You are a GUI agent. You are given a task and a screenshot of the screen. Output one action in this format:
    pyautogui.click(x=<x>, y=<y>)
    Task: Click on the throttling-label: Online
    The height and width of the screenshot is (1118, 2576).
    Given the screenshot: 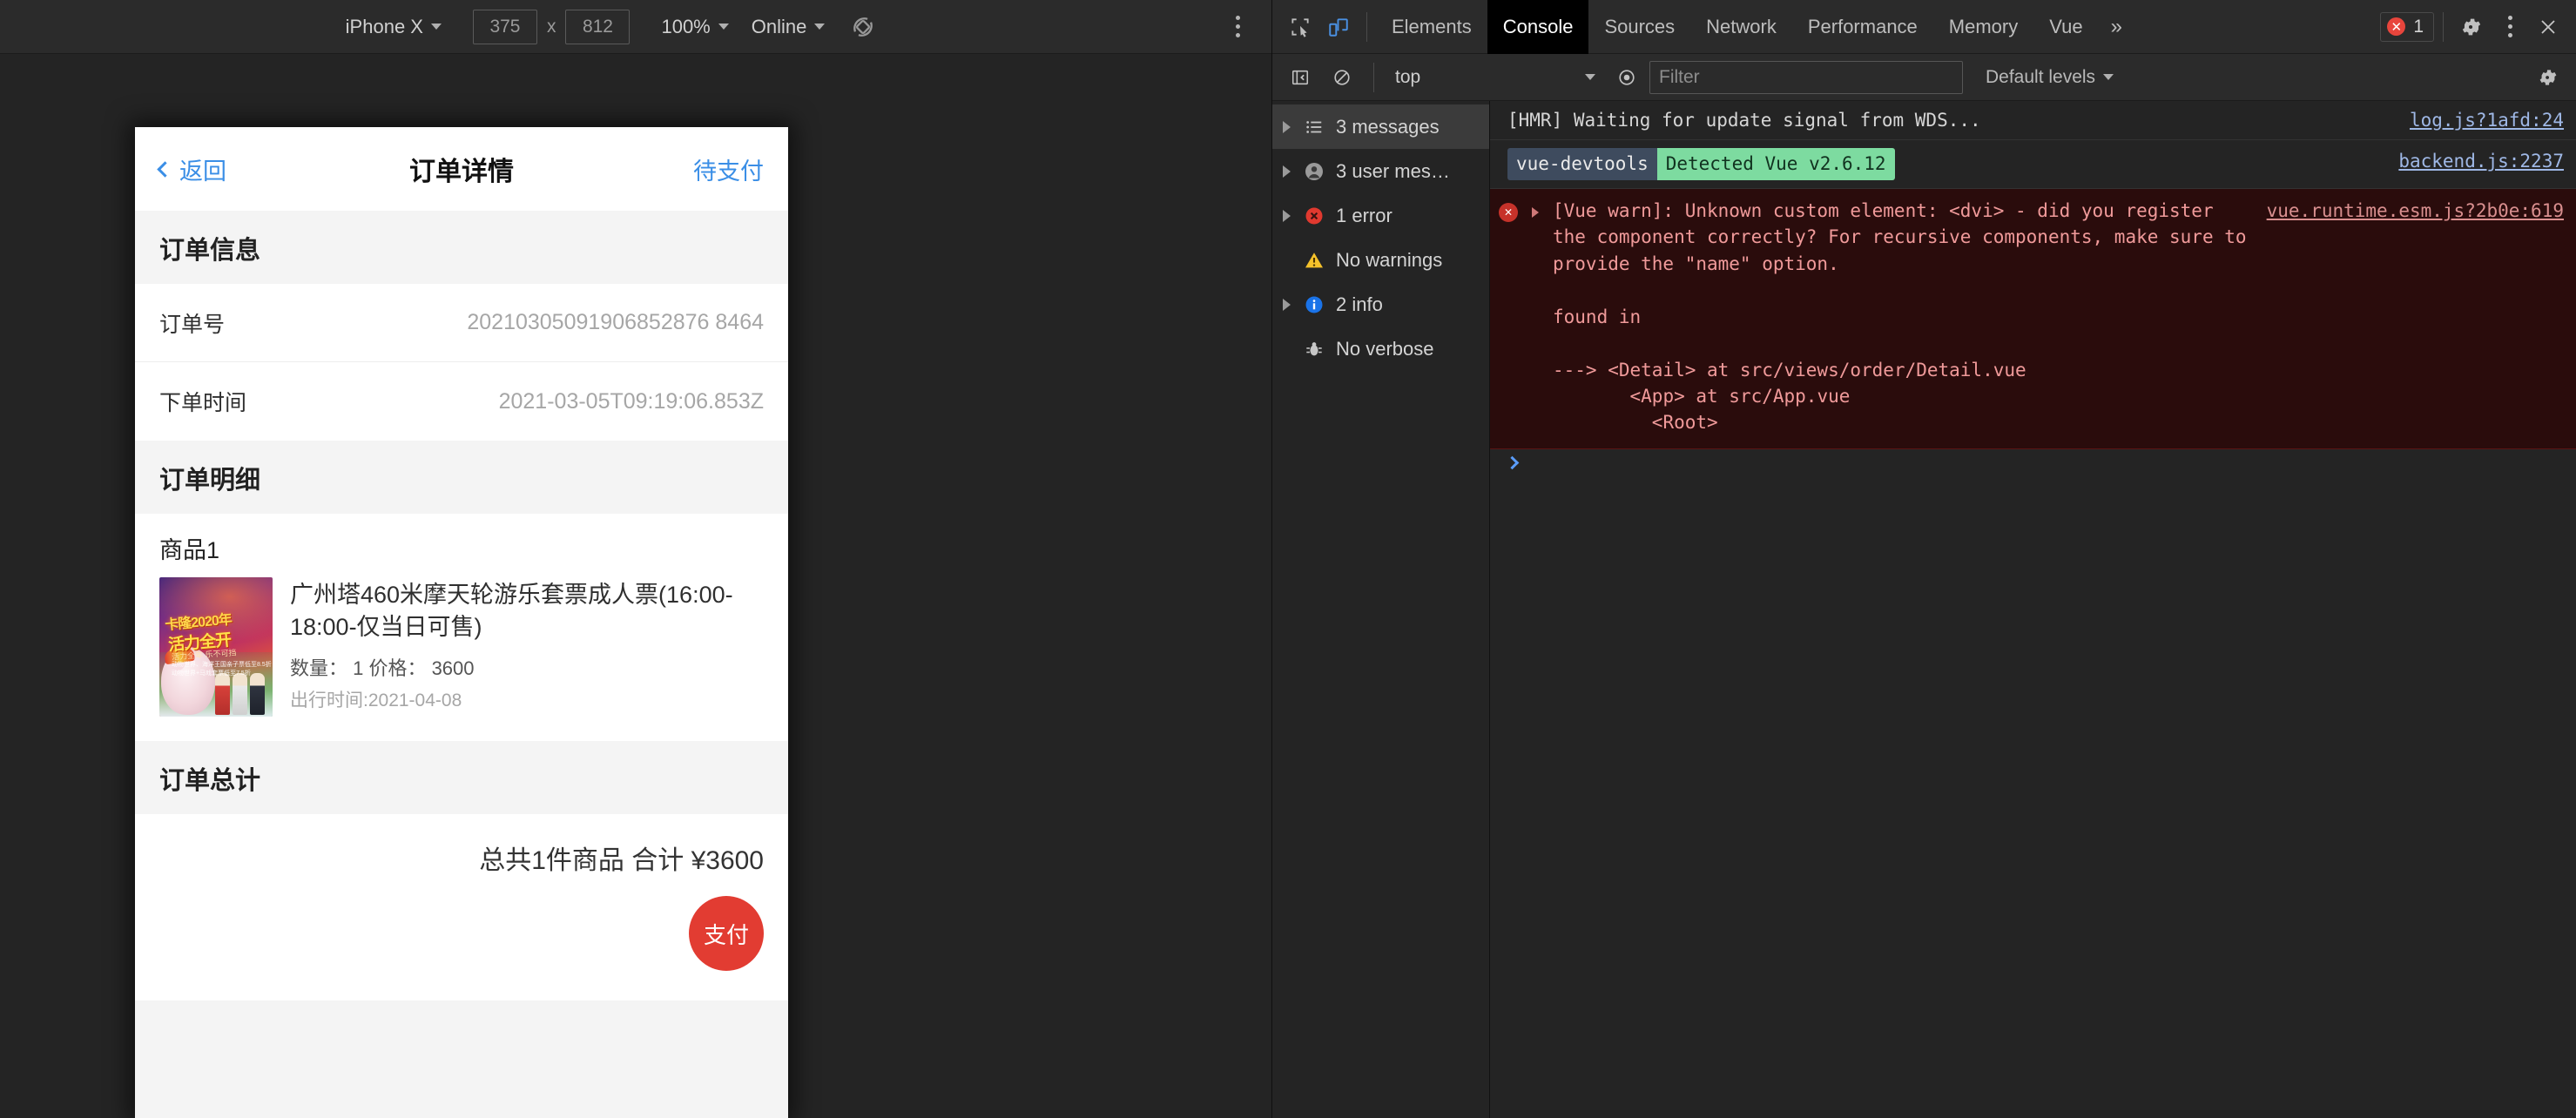 What is the action you would take?
    pyautogui.click(x=779, y=26)
    